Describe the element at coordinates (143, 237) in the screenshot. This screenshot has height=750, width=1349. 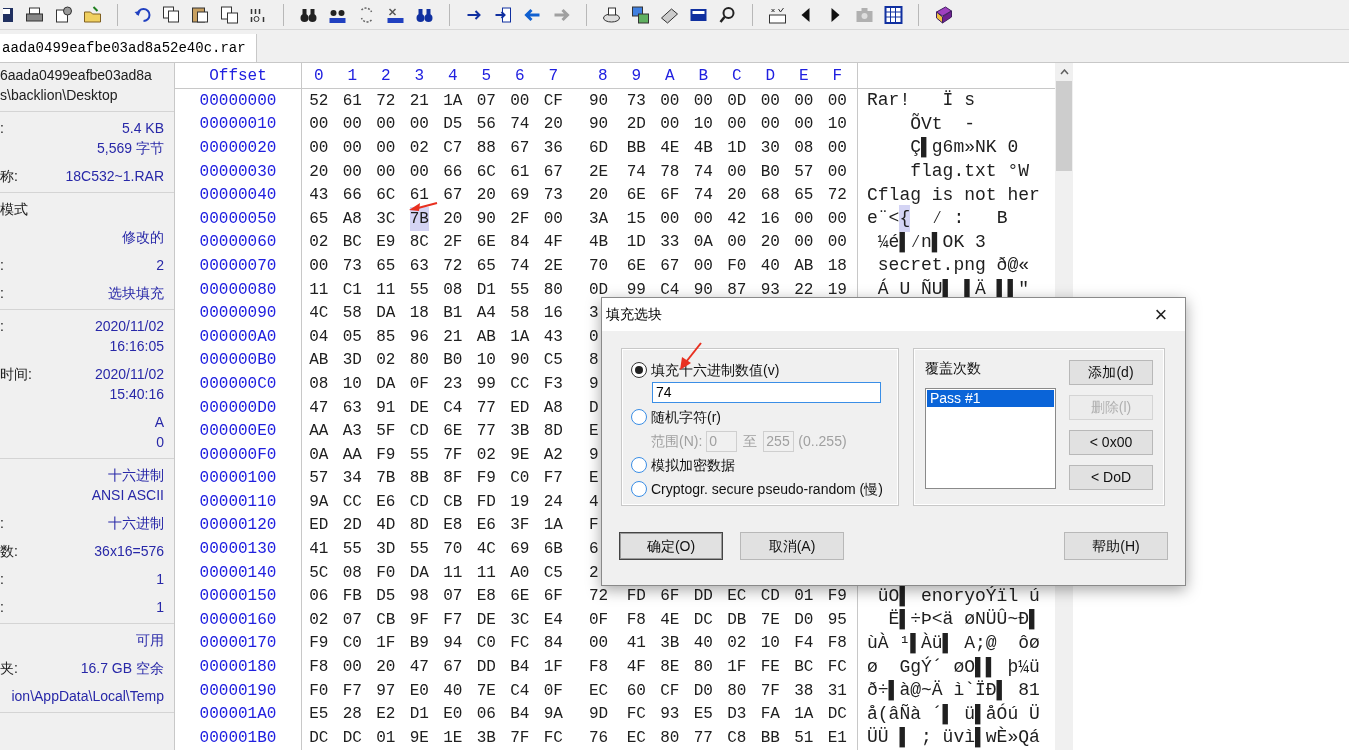
I see `info-value: 修改的` at that location.